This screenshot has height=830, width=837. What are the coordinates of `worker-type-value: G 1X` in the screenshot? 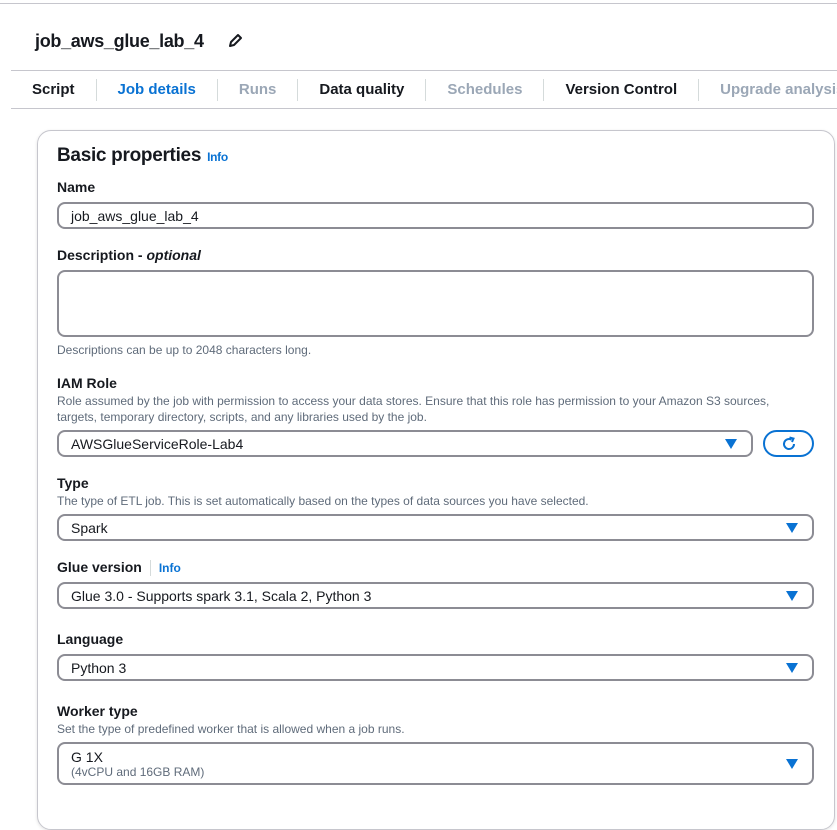 It's located at (87, 756).